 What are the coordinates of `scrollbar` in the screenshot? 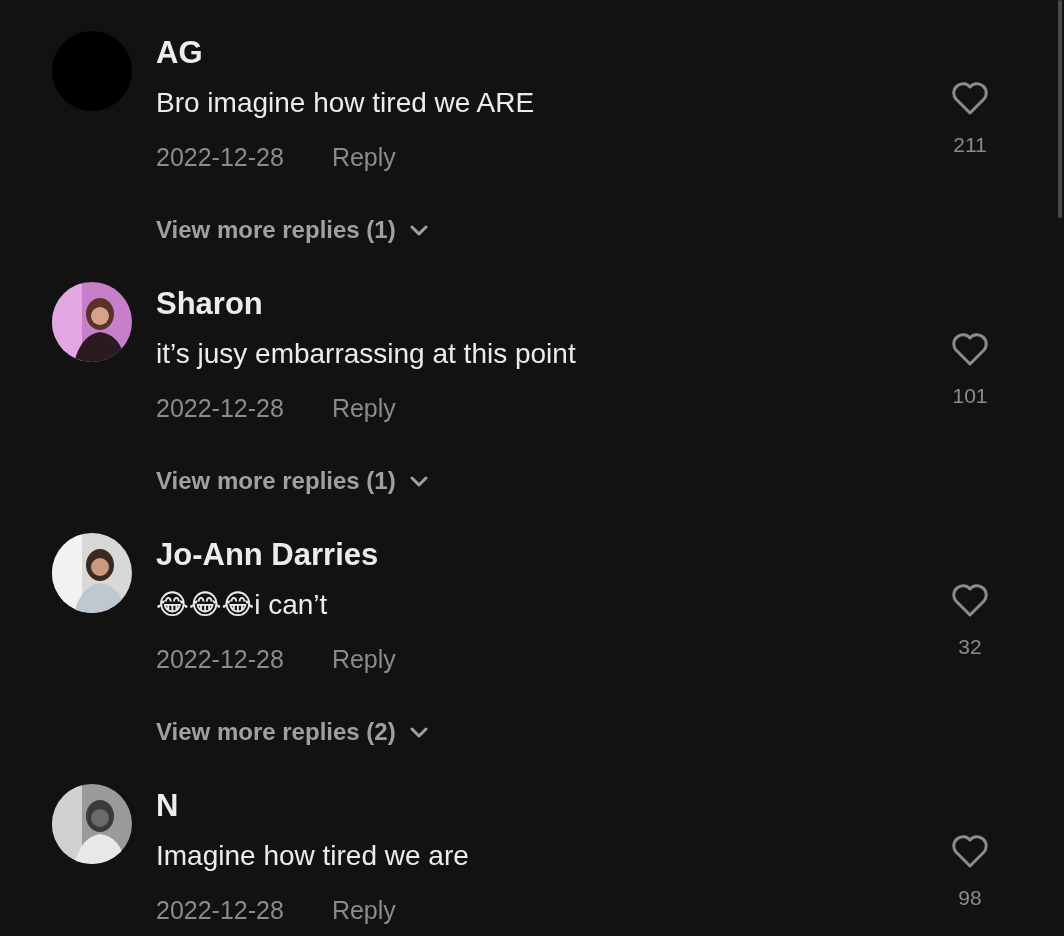 It's located at (1060, 109).